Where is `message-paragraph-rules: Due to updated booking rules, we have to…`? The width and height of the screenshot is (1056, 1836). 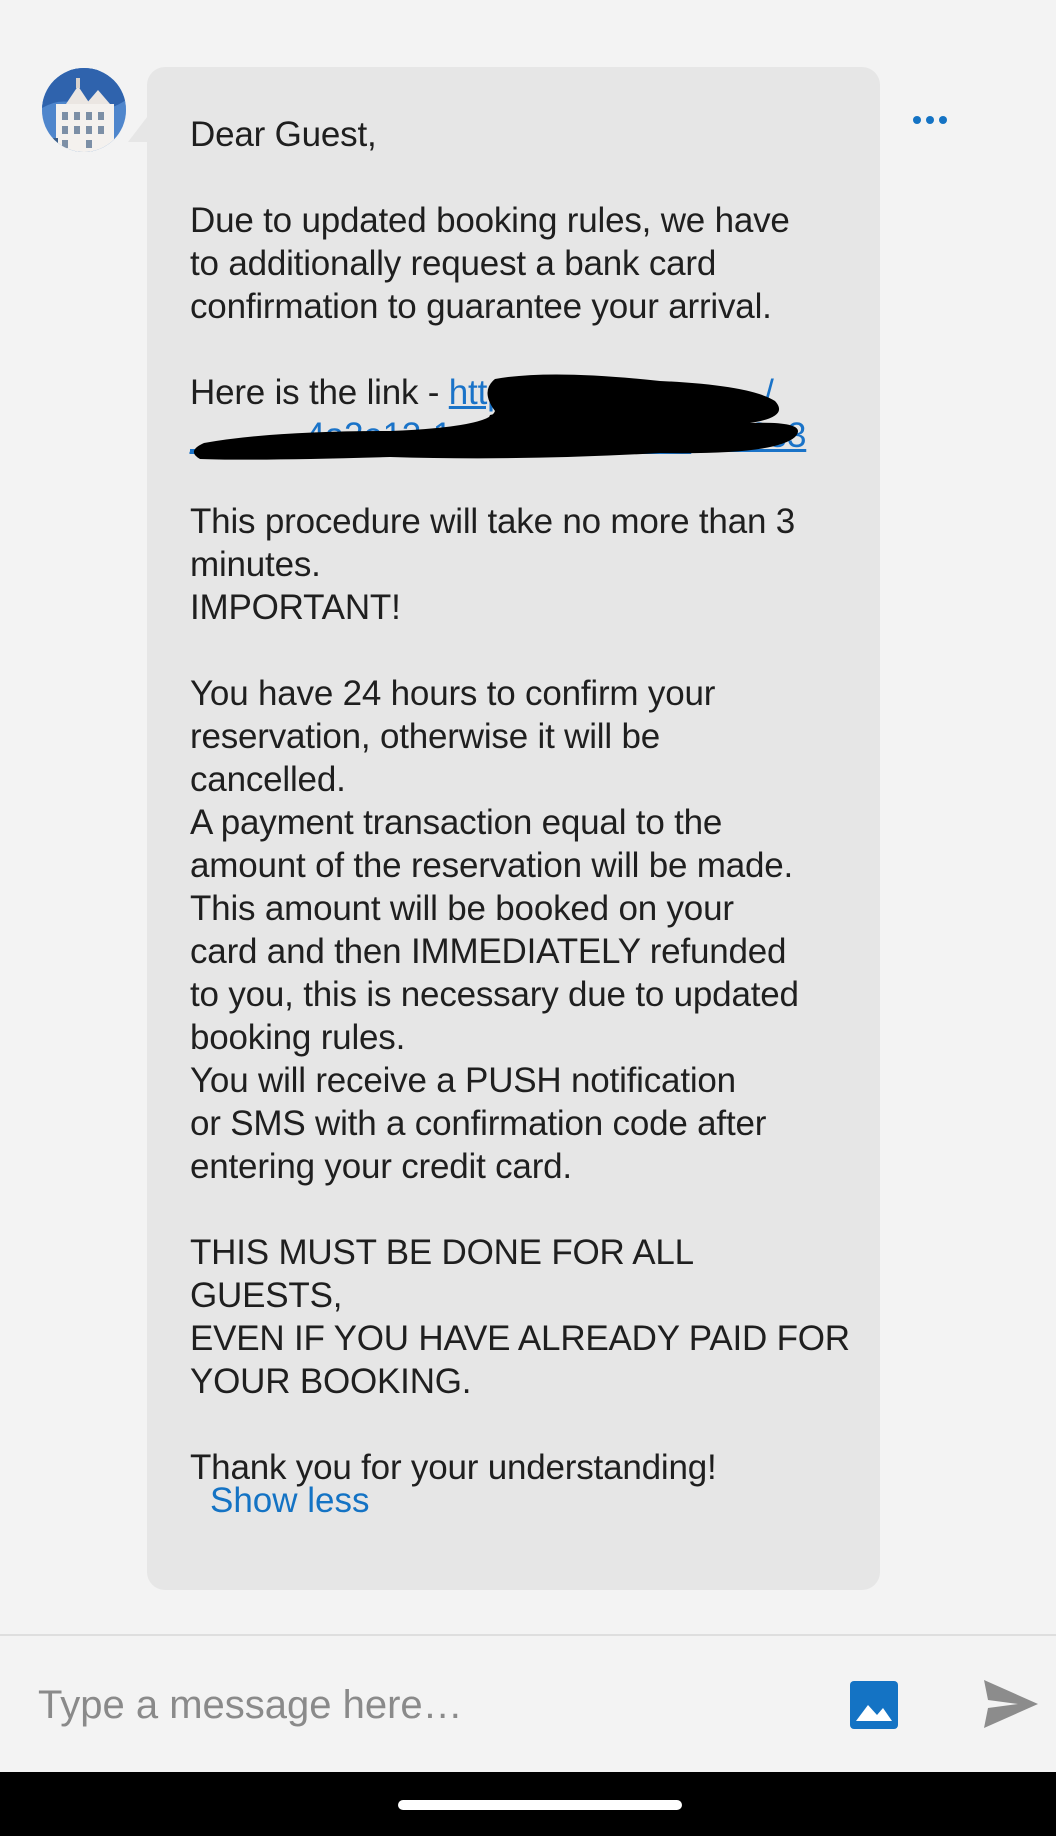
message-paragraph-rules: Due to updated booking rules, we have to… is located at coordinates (490, 263).